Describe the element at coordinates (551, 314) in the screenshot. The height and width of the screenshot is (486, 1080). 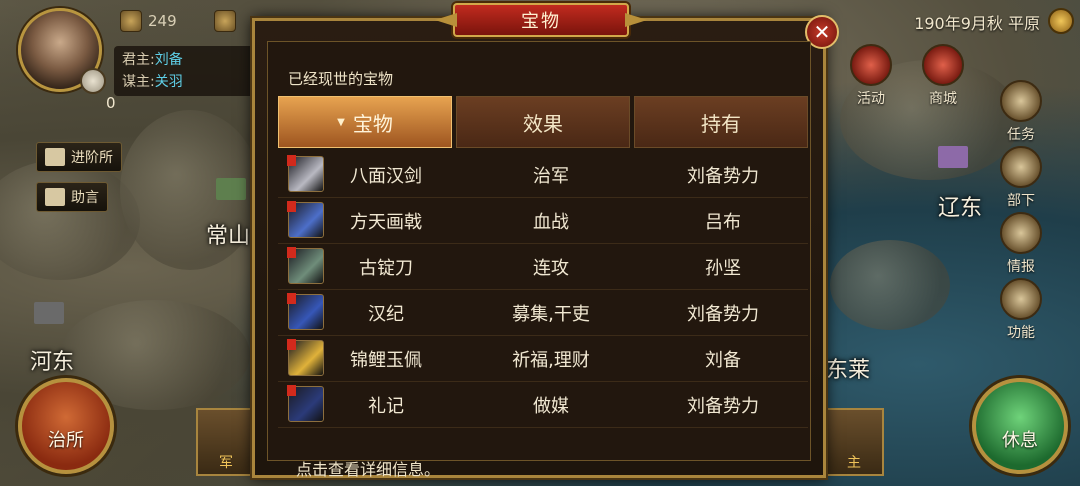
I see `treasure-effect: 募集,干吏` at that location.